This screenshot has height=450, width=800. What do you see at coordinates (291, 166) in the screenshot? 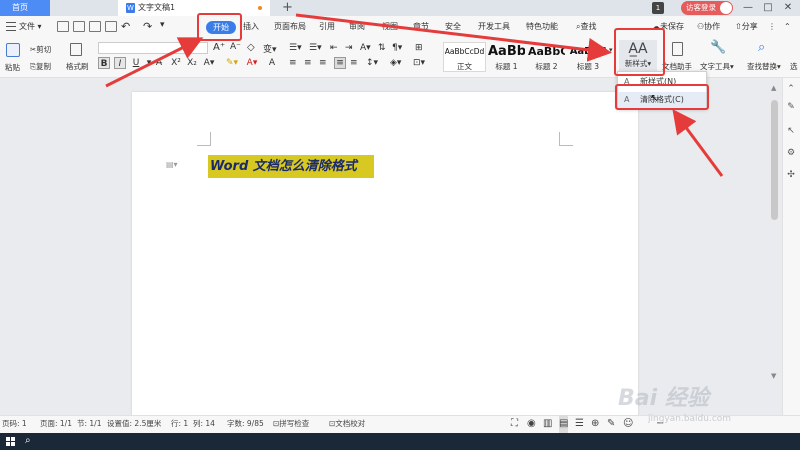
I see `document-heading: Word 文档怎么清除格式` at bounding box center [291, 166].